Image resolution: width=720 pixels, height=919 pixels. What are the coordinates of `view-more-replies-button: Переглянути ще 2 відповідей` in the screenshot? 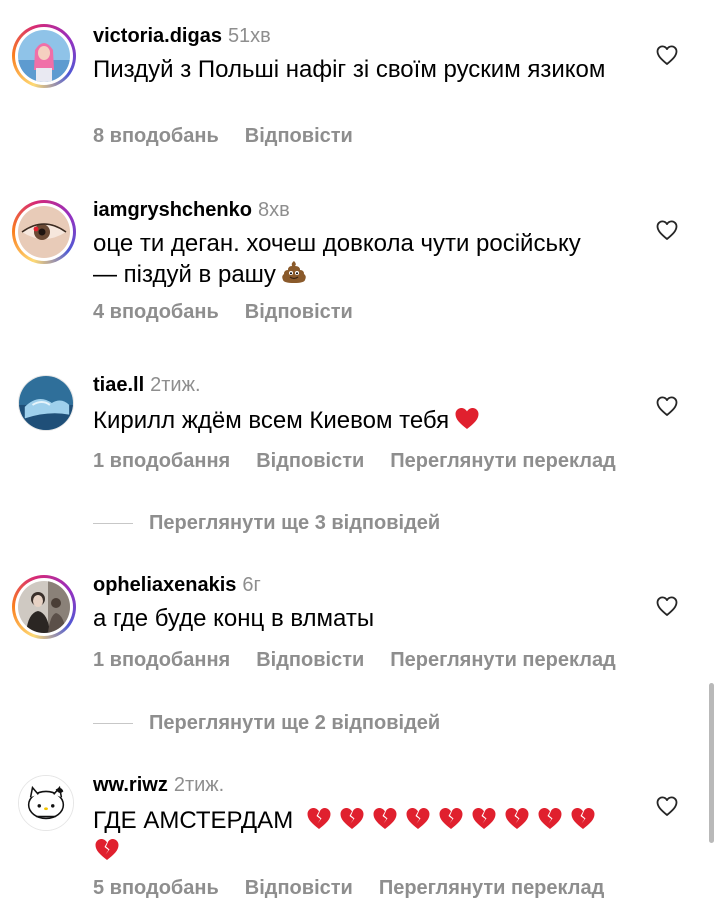 It's located at (266, 723).